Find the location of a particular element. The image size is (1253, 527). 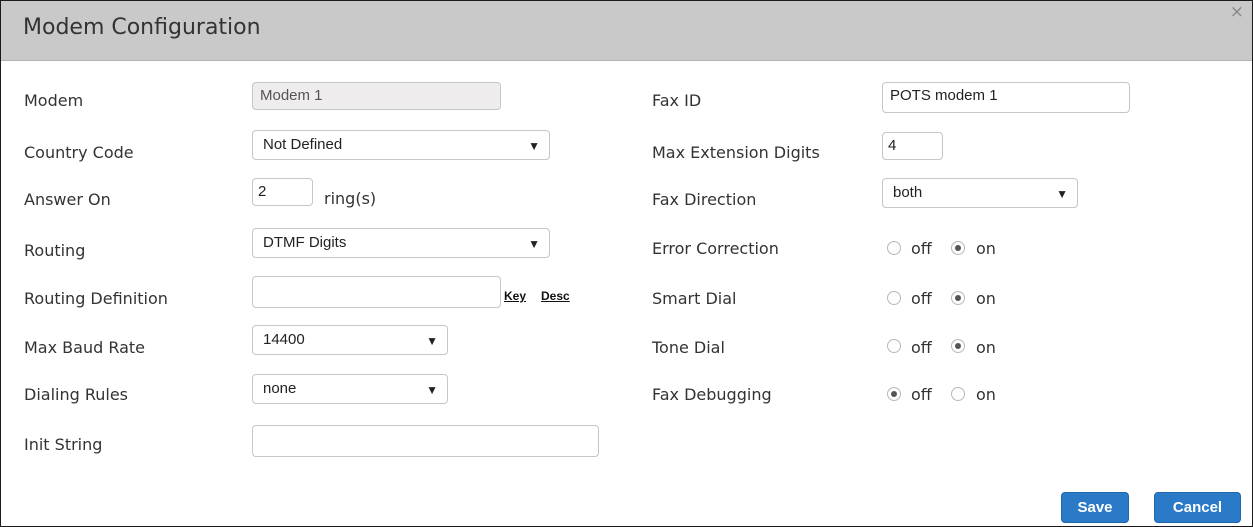

tone-dial-on-radio is located at coordinates (958, 346).